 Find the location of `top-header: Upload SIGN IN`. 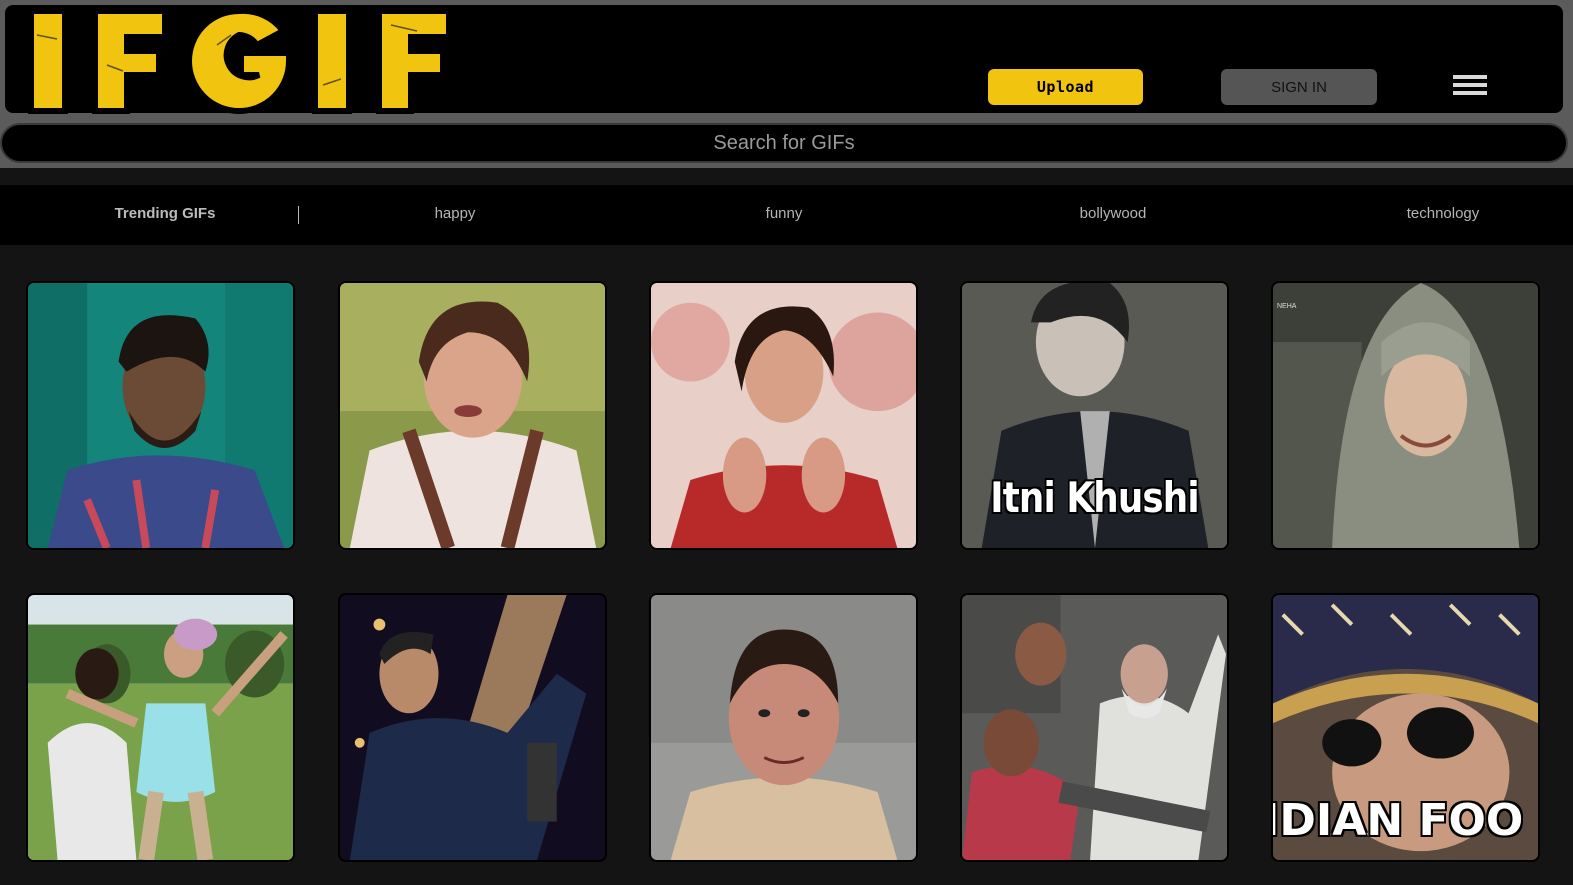

top-header: Upload SIGN IN is located at coordinates (784, 59).